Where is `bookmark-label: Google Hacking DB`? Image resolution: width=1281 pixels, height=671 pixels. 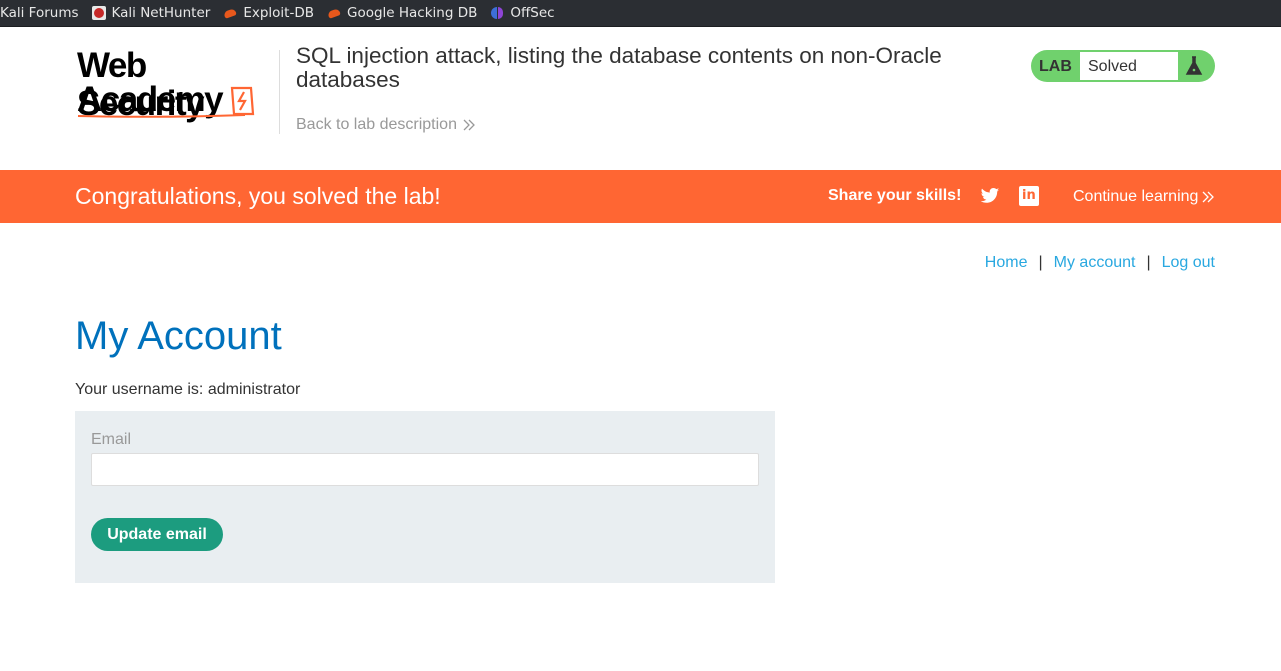
bookmark-label: Google Hacking DB is located at coordinates (412, 13).